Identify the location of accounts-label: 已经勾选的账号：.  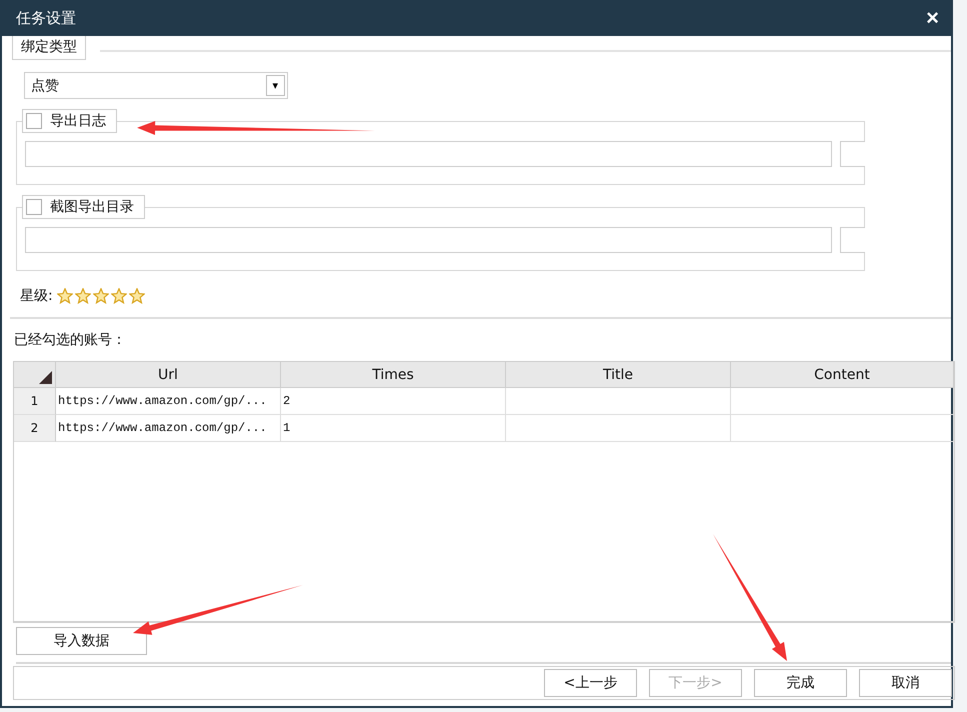
(70, 340).